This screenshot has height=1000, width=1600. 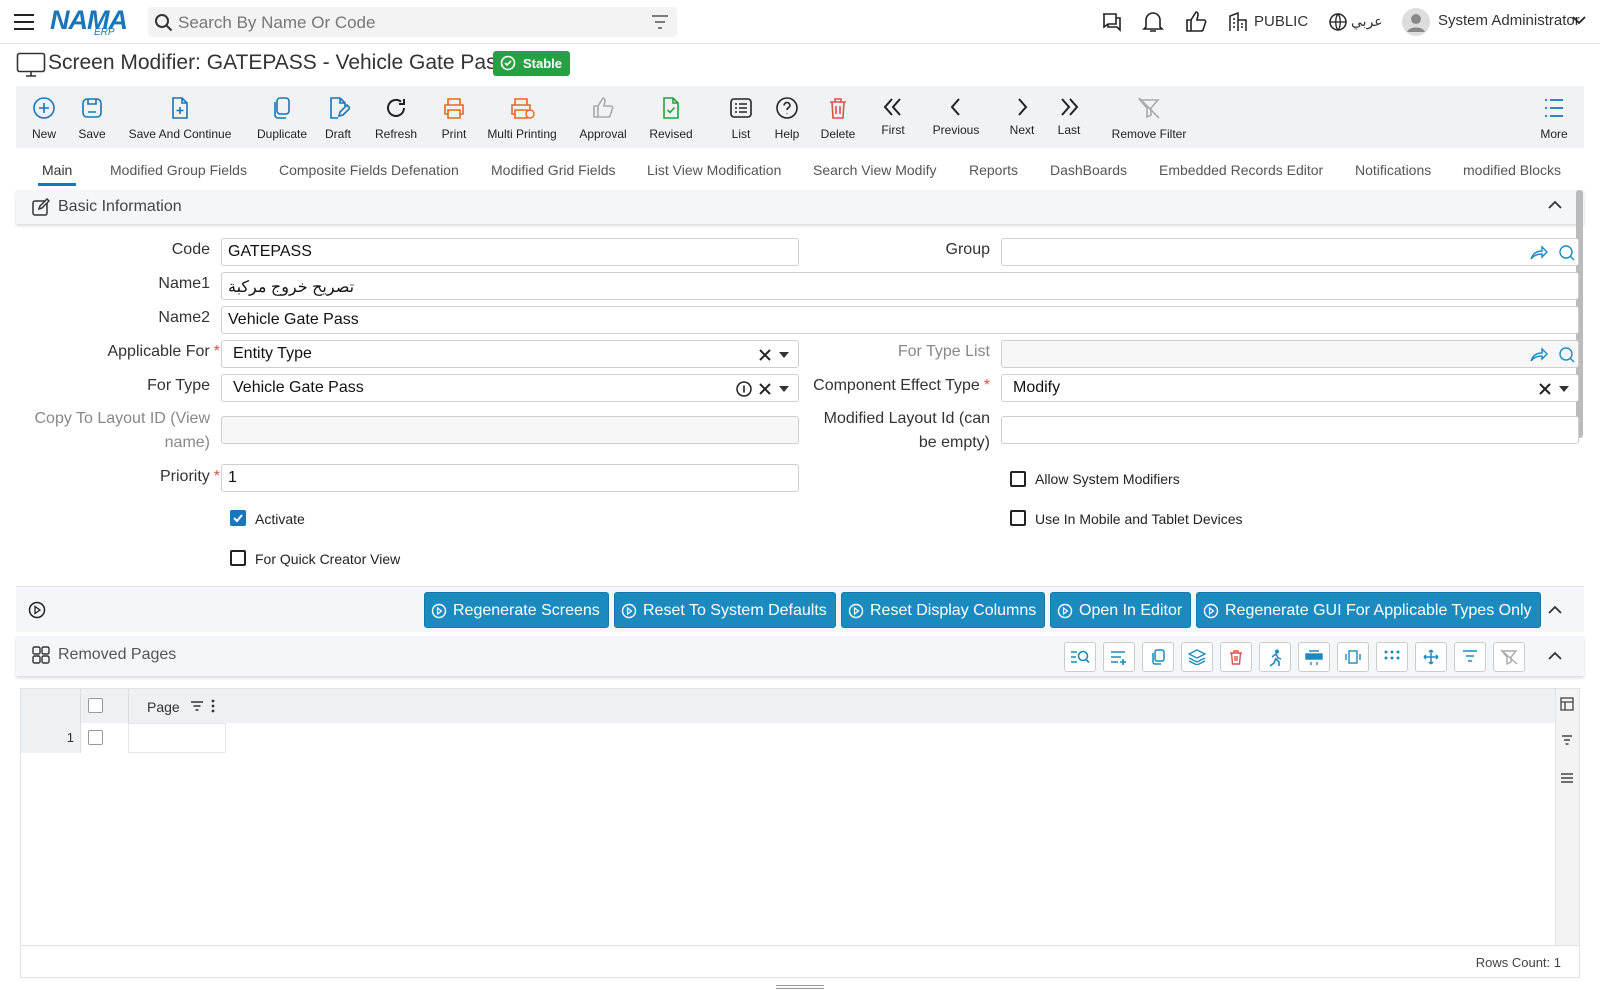 What do you see at coordinates (671, 117) in the screenshot?
I see `revised-button: Revised` at bounding box center [671, 117].